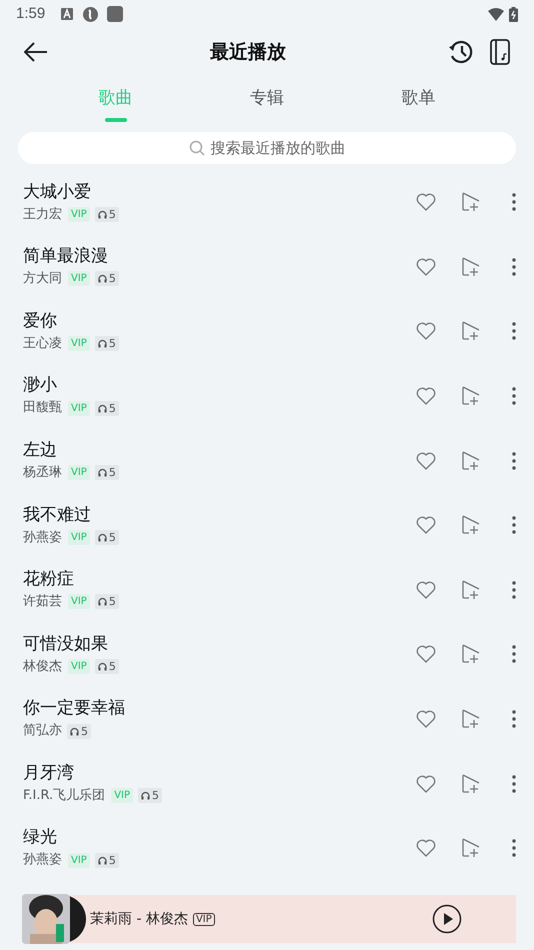 The width and height of the screenshot is (534, 950). I want to click on song-row: 可惜没如果 林俊杰 VIP 5, so click(267, 654).